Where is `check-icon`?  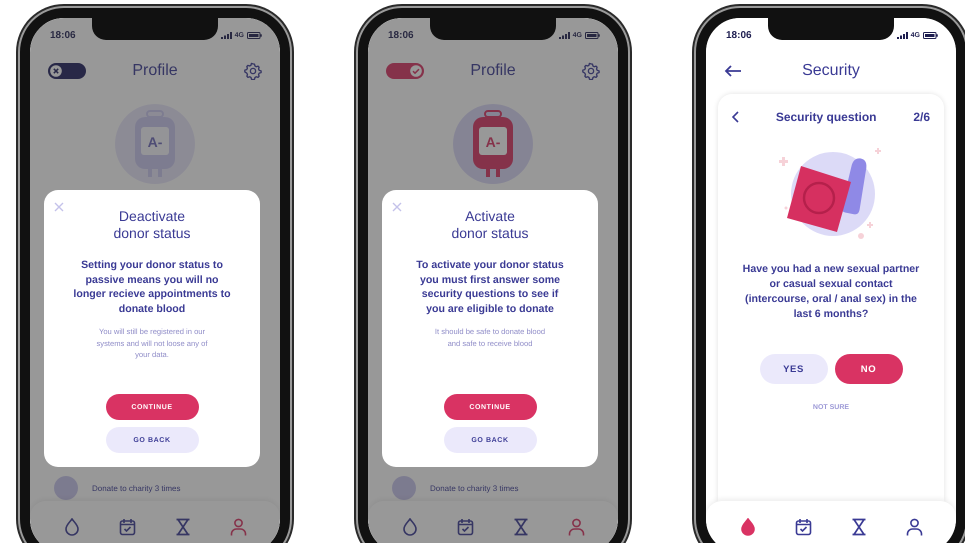
check-icon is located at coordinates (416, 71).